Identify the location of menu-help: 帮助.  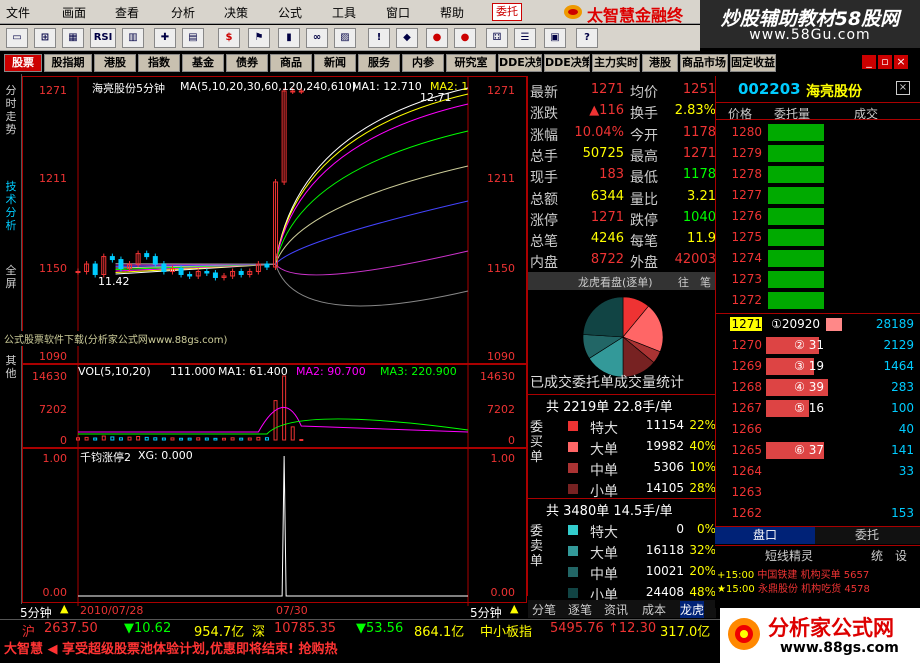
(452, 12).